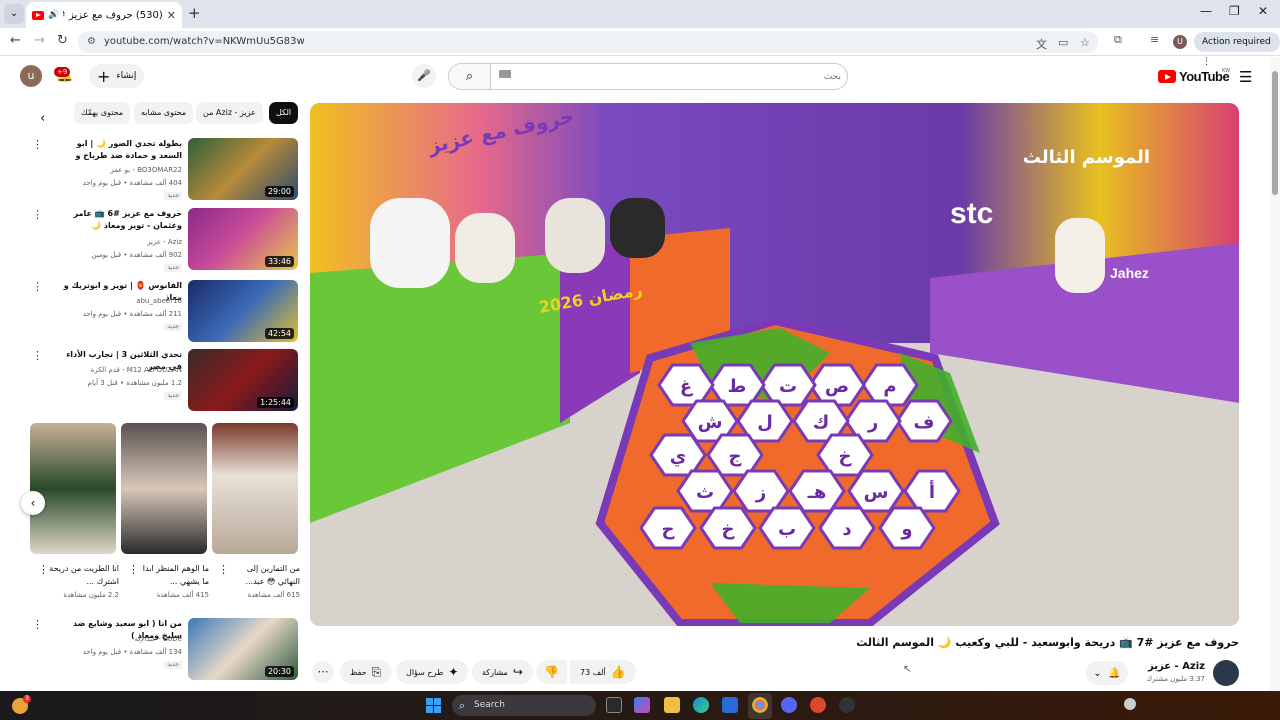  Describe the element at coordinates (1114, 673) in the screenshot. I see `bell-icon: 🔔` at that location.